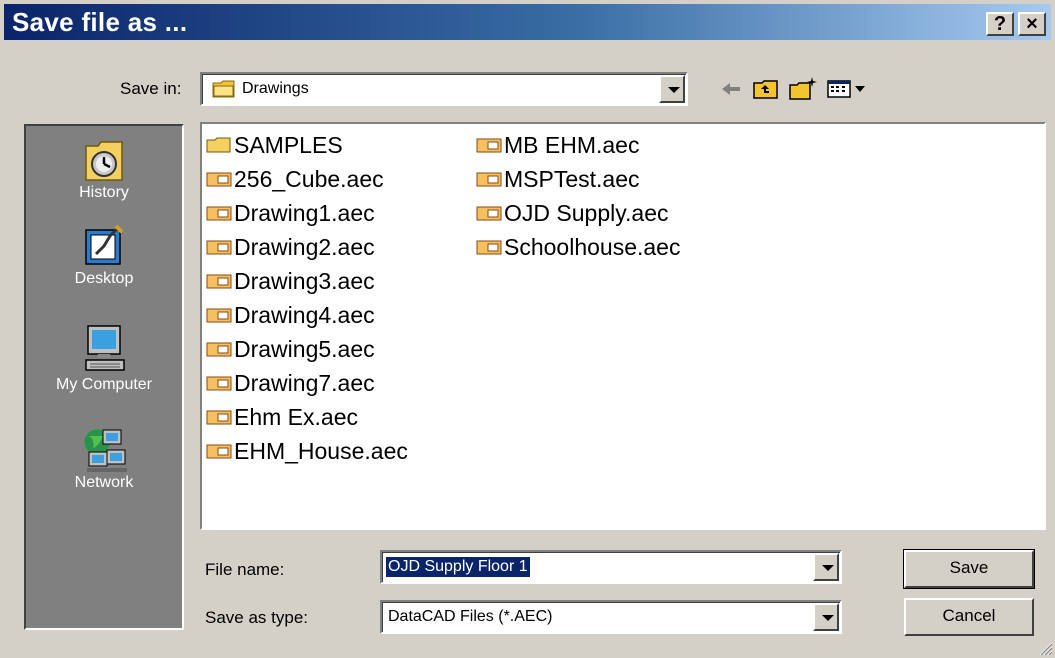  I want to click on my-computer-icon, so click(105, 348).